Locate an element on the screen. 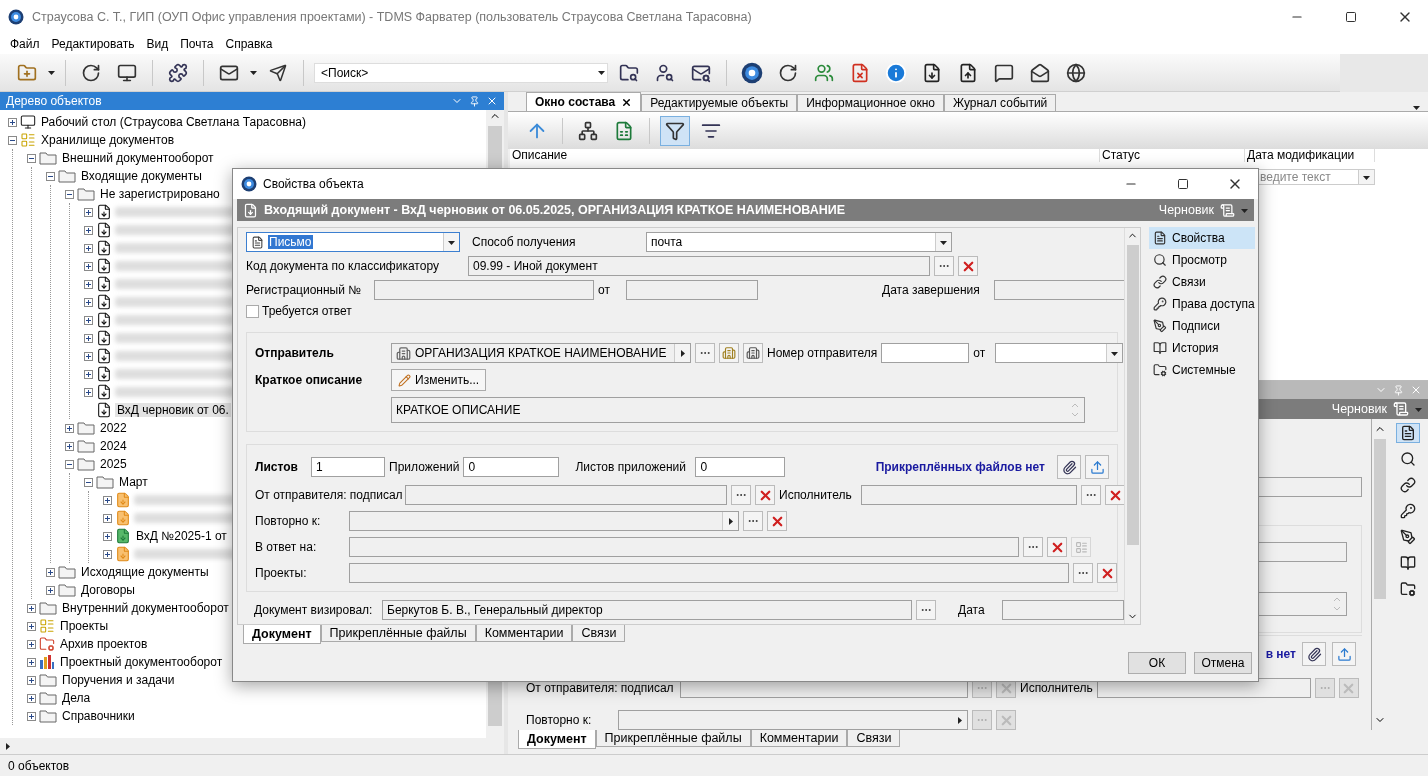  search-field: <Поиск> is located at coordinates (461, 72).